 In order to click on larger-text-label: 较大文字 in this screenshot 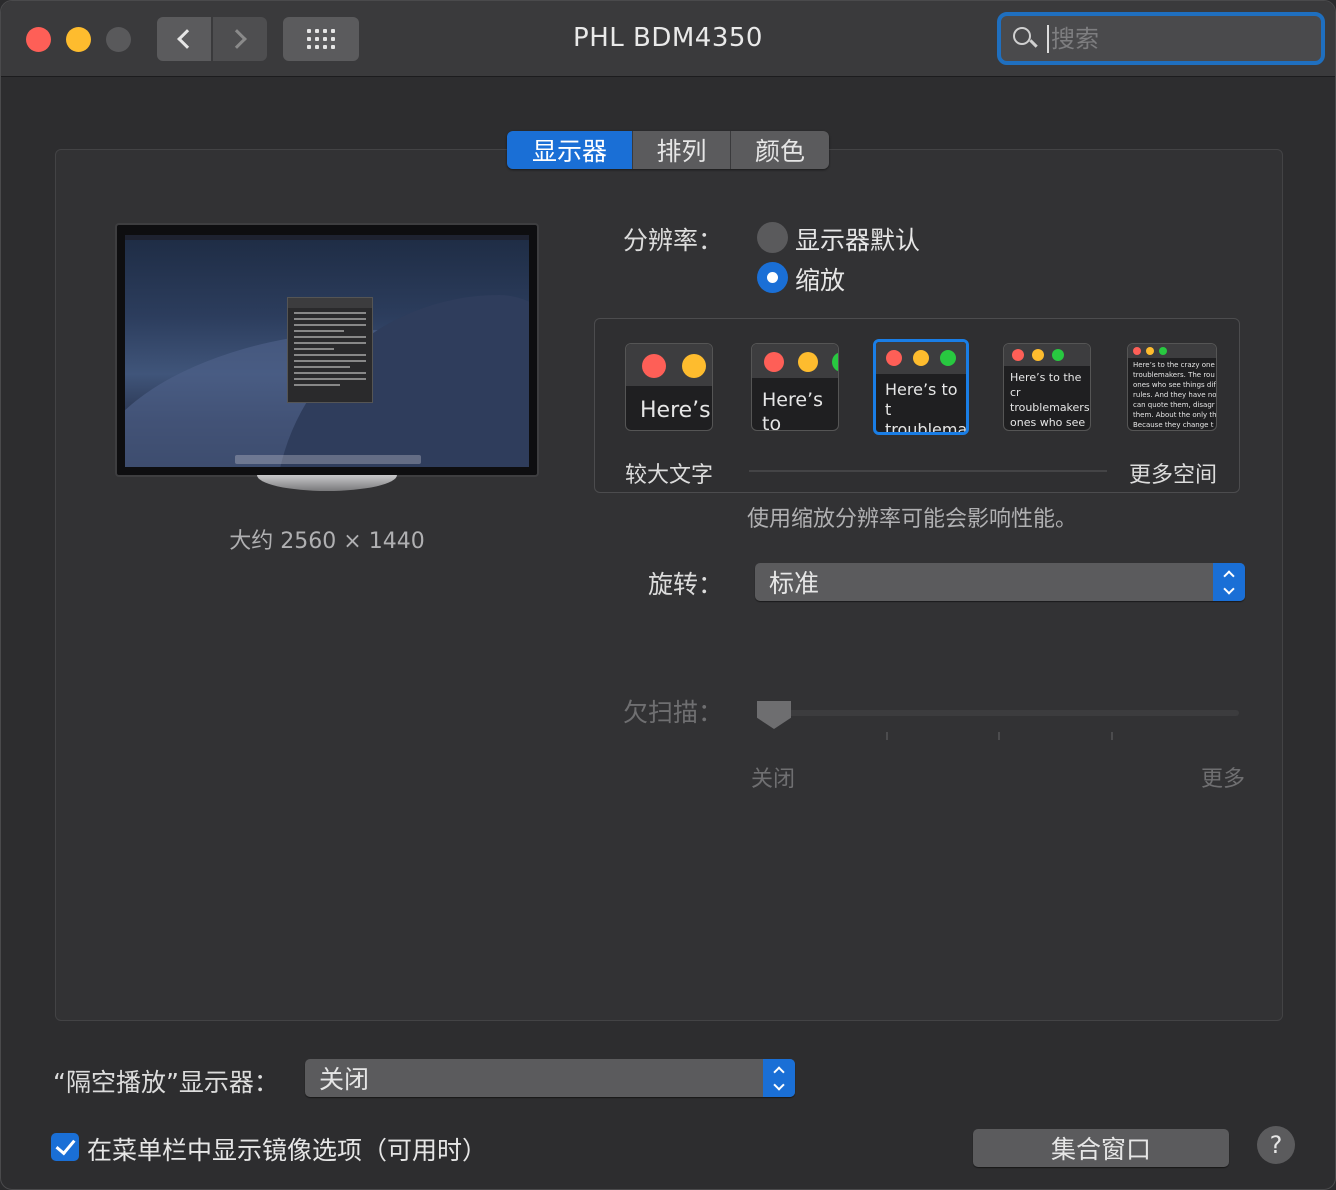, I will do `click(669, 475)`.